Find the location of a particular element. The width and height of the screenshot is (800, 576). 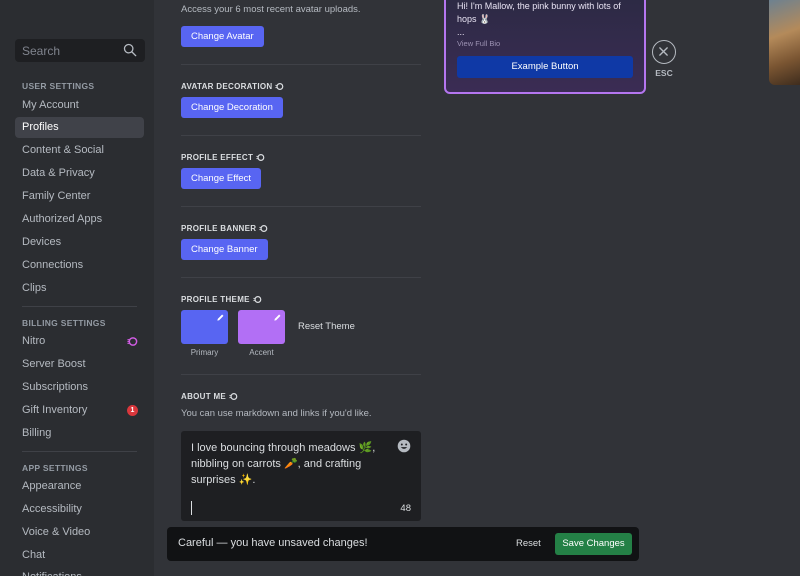

profile-theme-label: PROFILE THEME is located at coordinates (215, 299).